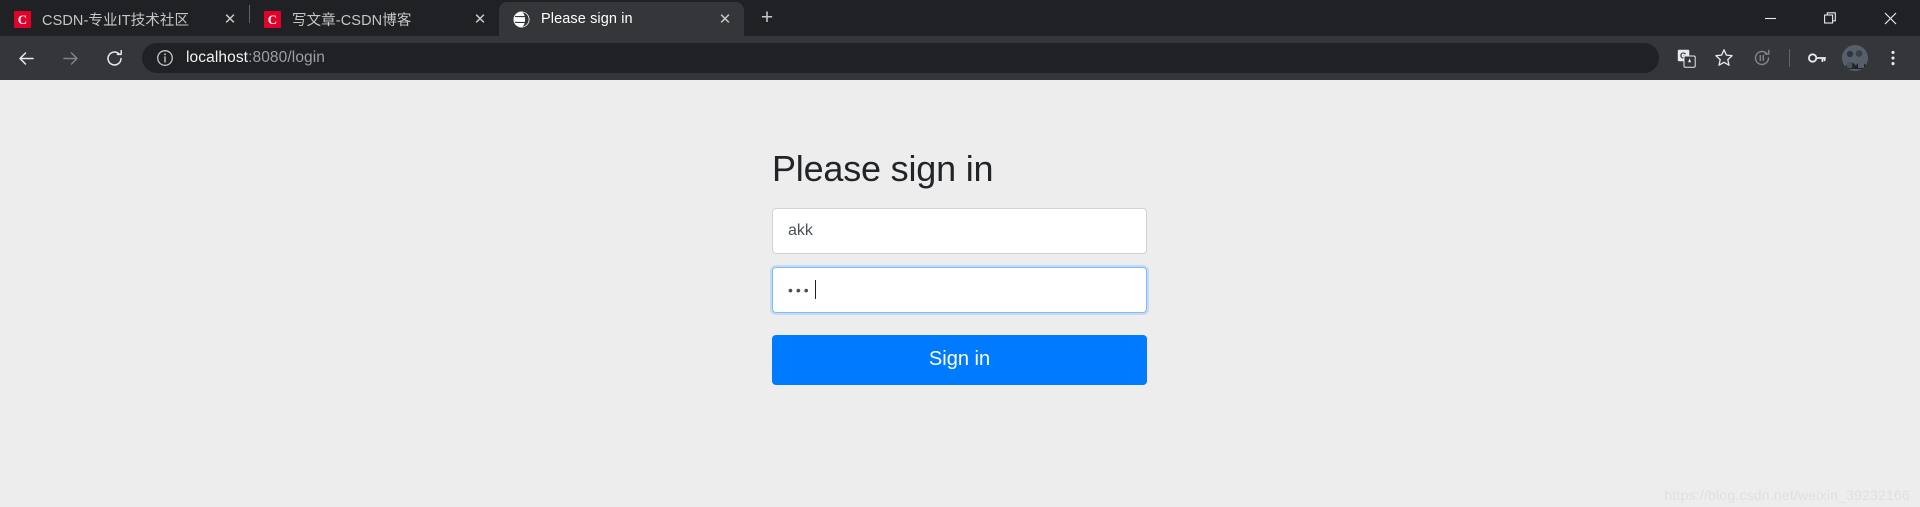  Describe the element at coordinates (959, 230) in the screenshot. I see `username-input` at that location.